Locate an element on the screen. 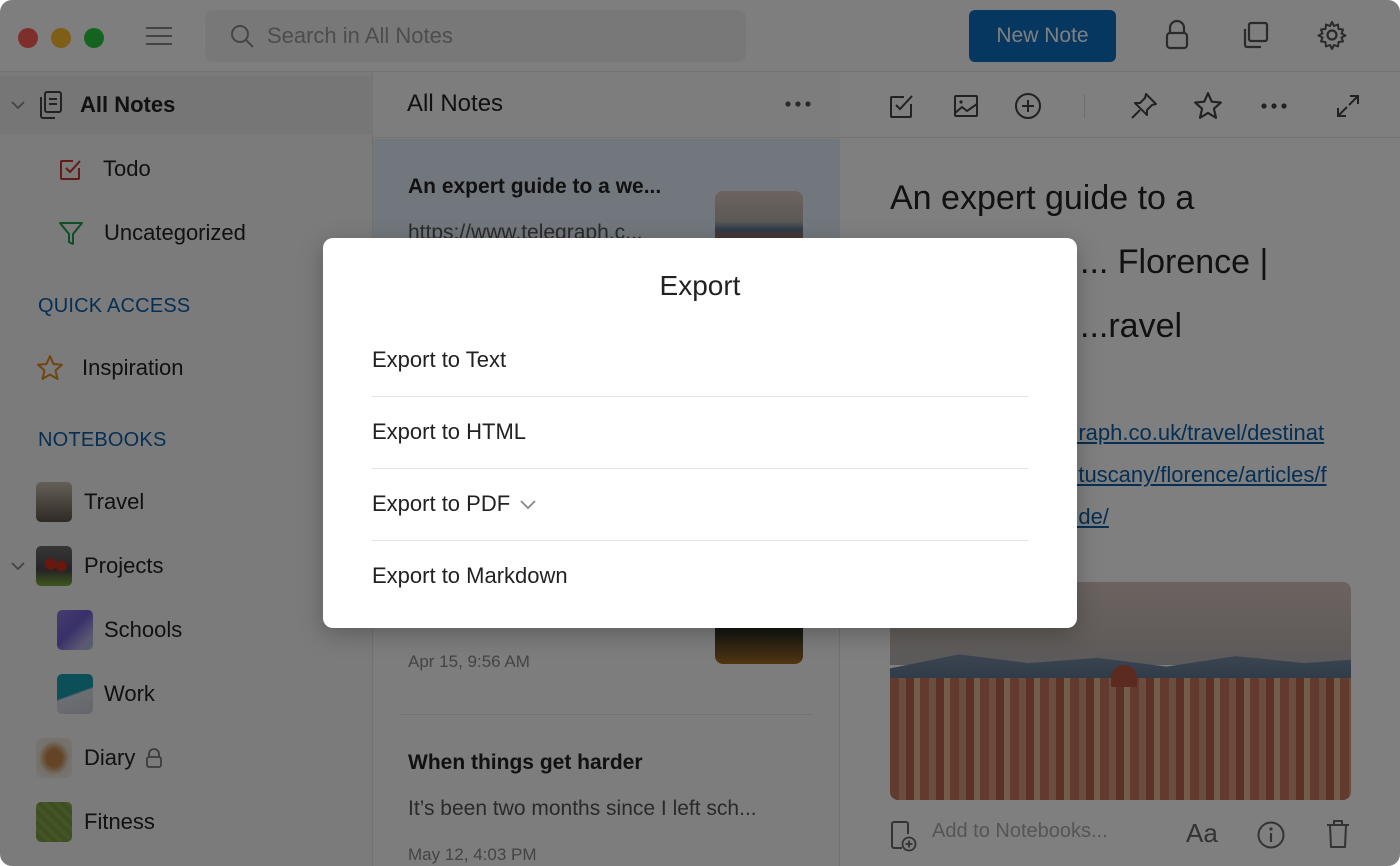 The width and height of the screenshot is (1400, 866). option-label: Export to HTML is located at coordinates (449, 431).